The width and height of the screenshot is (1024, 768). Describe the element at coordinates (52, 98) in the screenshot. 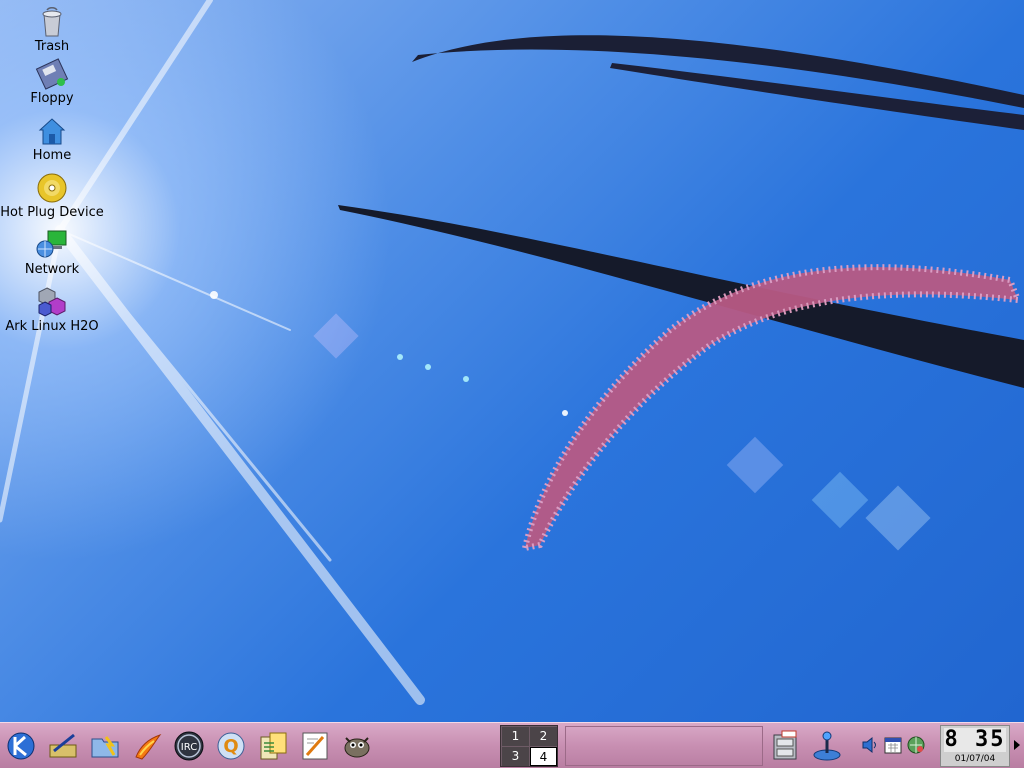

I see `desktop-icon-label: Floppy` at that location.